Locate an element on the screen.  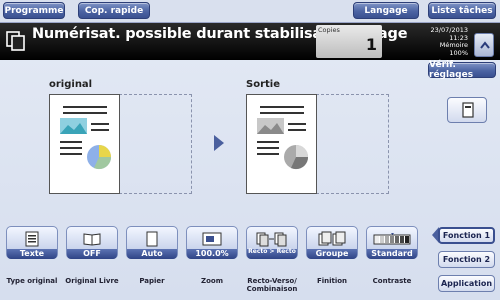
fonction2-tab: Fonction 2 is located at coordinates (466, 259).